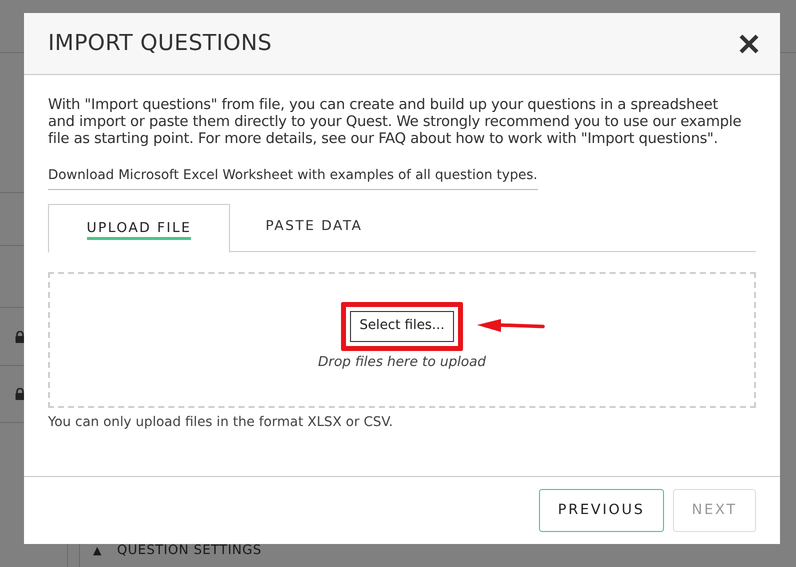 The image size is (796, 567). Describe the element at coordinates (402, 362) in the screenshot. I see `drop-hint: Drop files here to upload` at that location.